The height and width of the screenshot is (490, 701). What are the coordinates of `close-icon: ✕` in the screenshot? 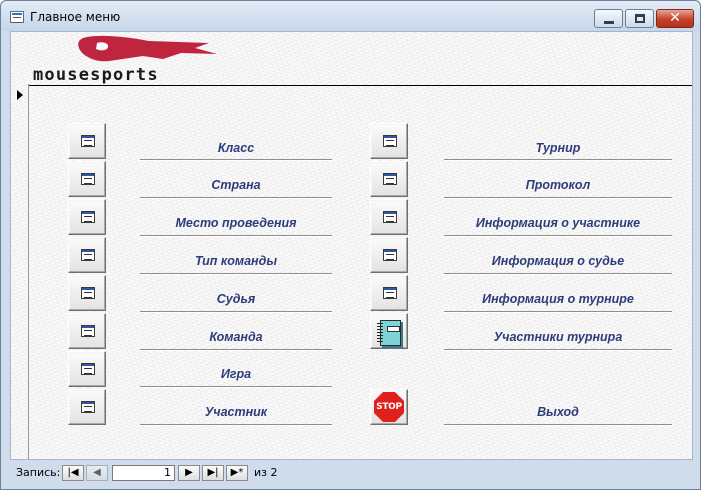 It's located at (675, 18).